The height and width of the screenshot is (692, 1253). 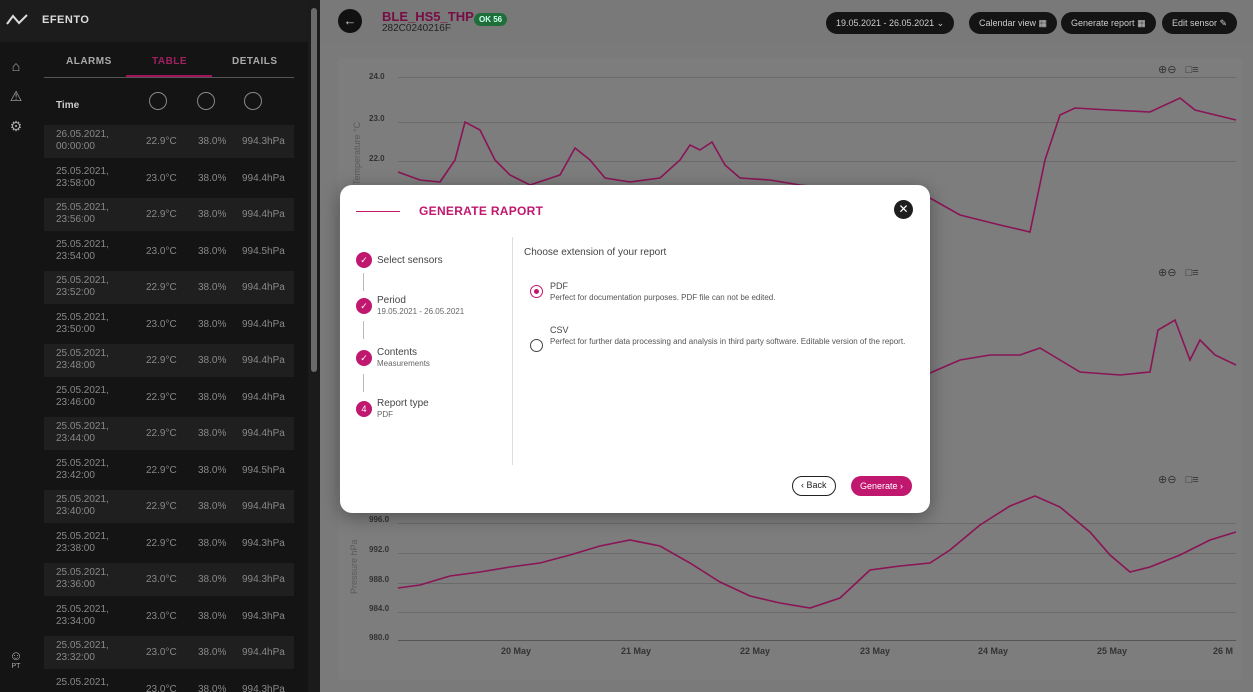 I want to click on csv-radio, so click(x=536, y=345).